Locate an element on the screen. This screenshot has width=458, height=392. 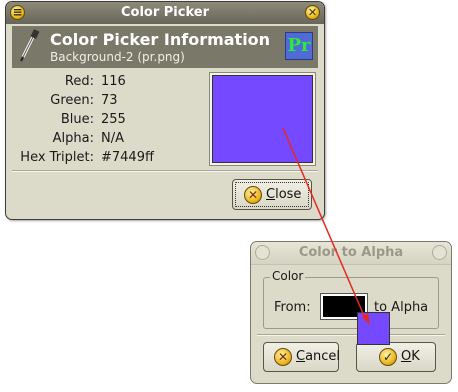
menu-lines-icon: ≡ is located at coordinates (17, 12).